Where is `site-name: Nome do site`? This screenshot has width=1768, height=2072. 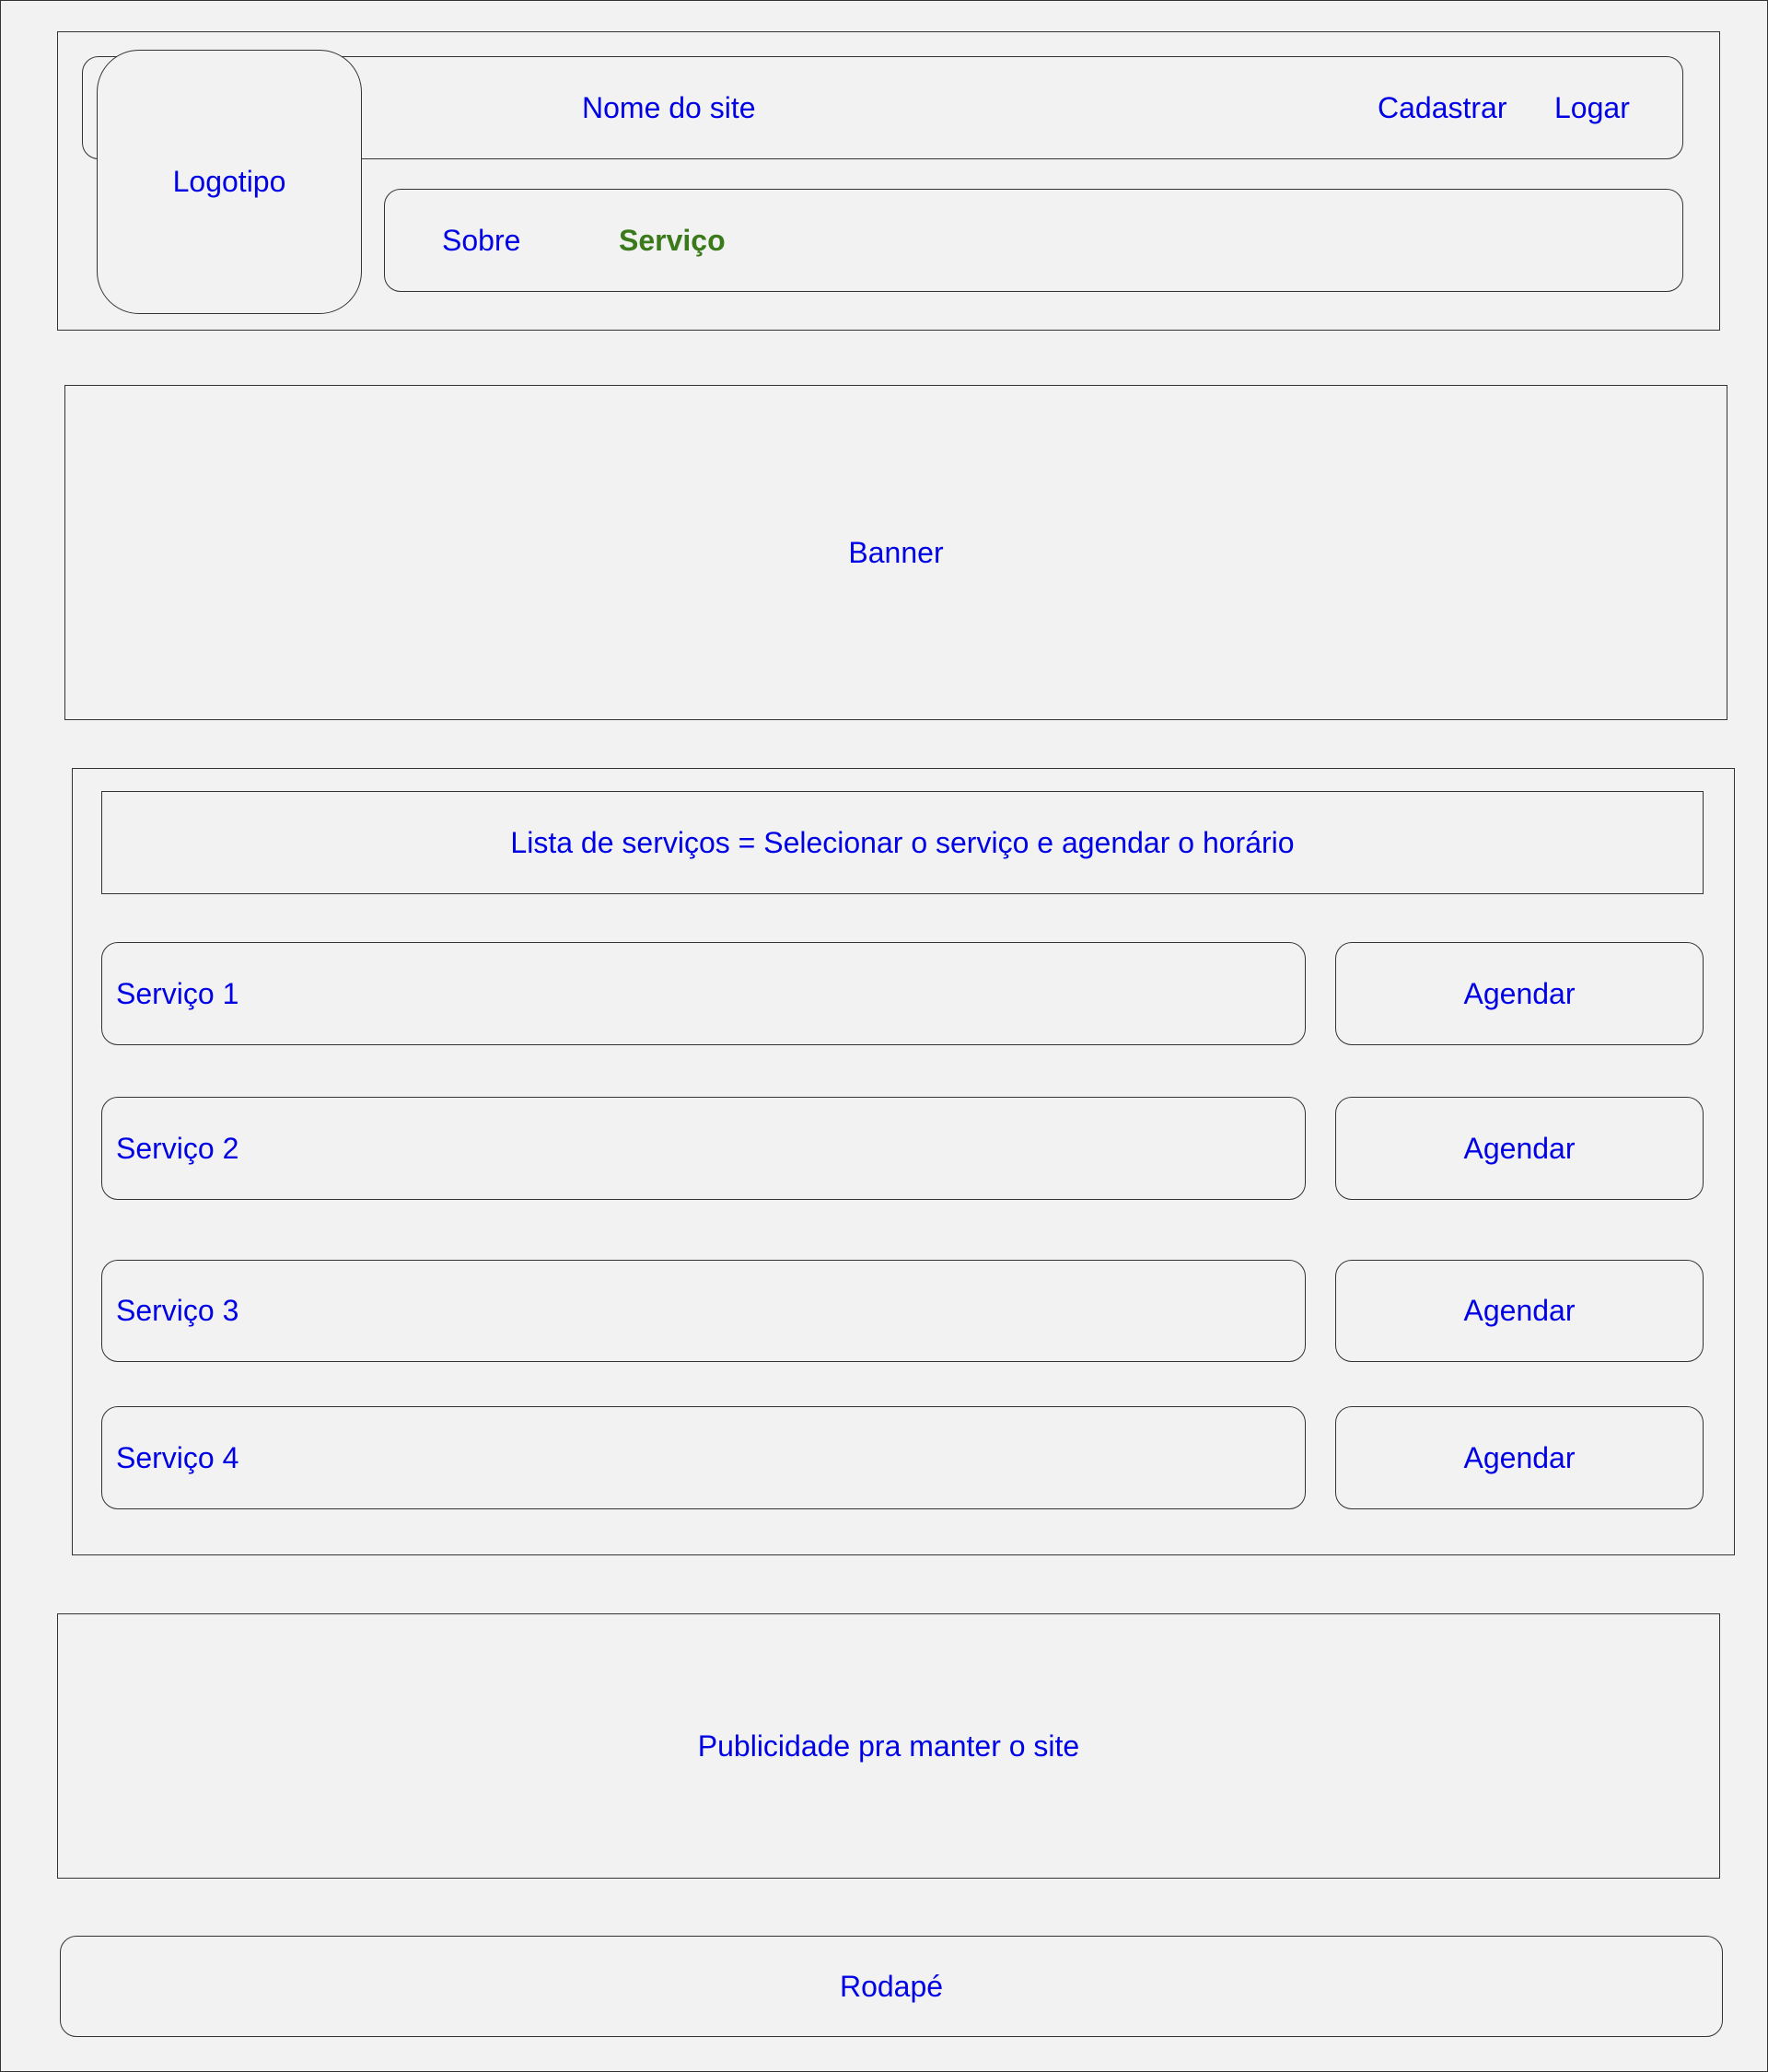
site-name: Nome do site is located at coordinates (669, 107).